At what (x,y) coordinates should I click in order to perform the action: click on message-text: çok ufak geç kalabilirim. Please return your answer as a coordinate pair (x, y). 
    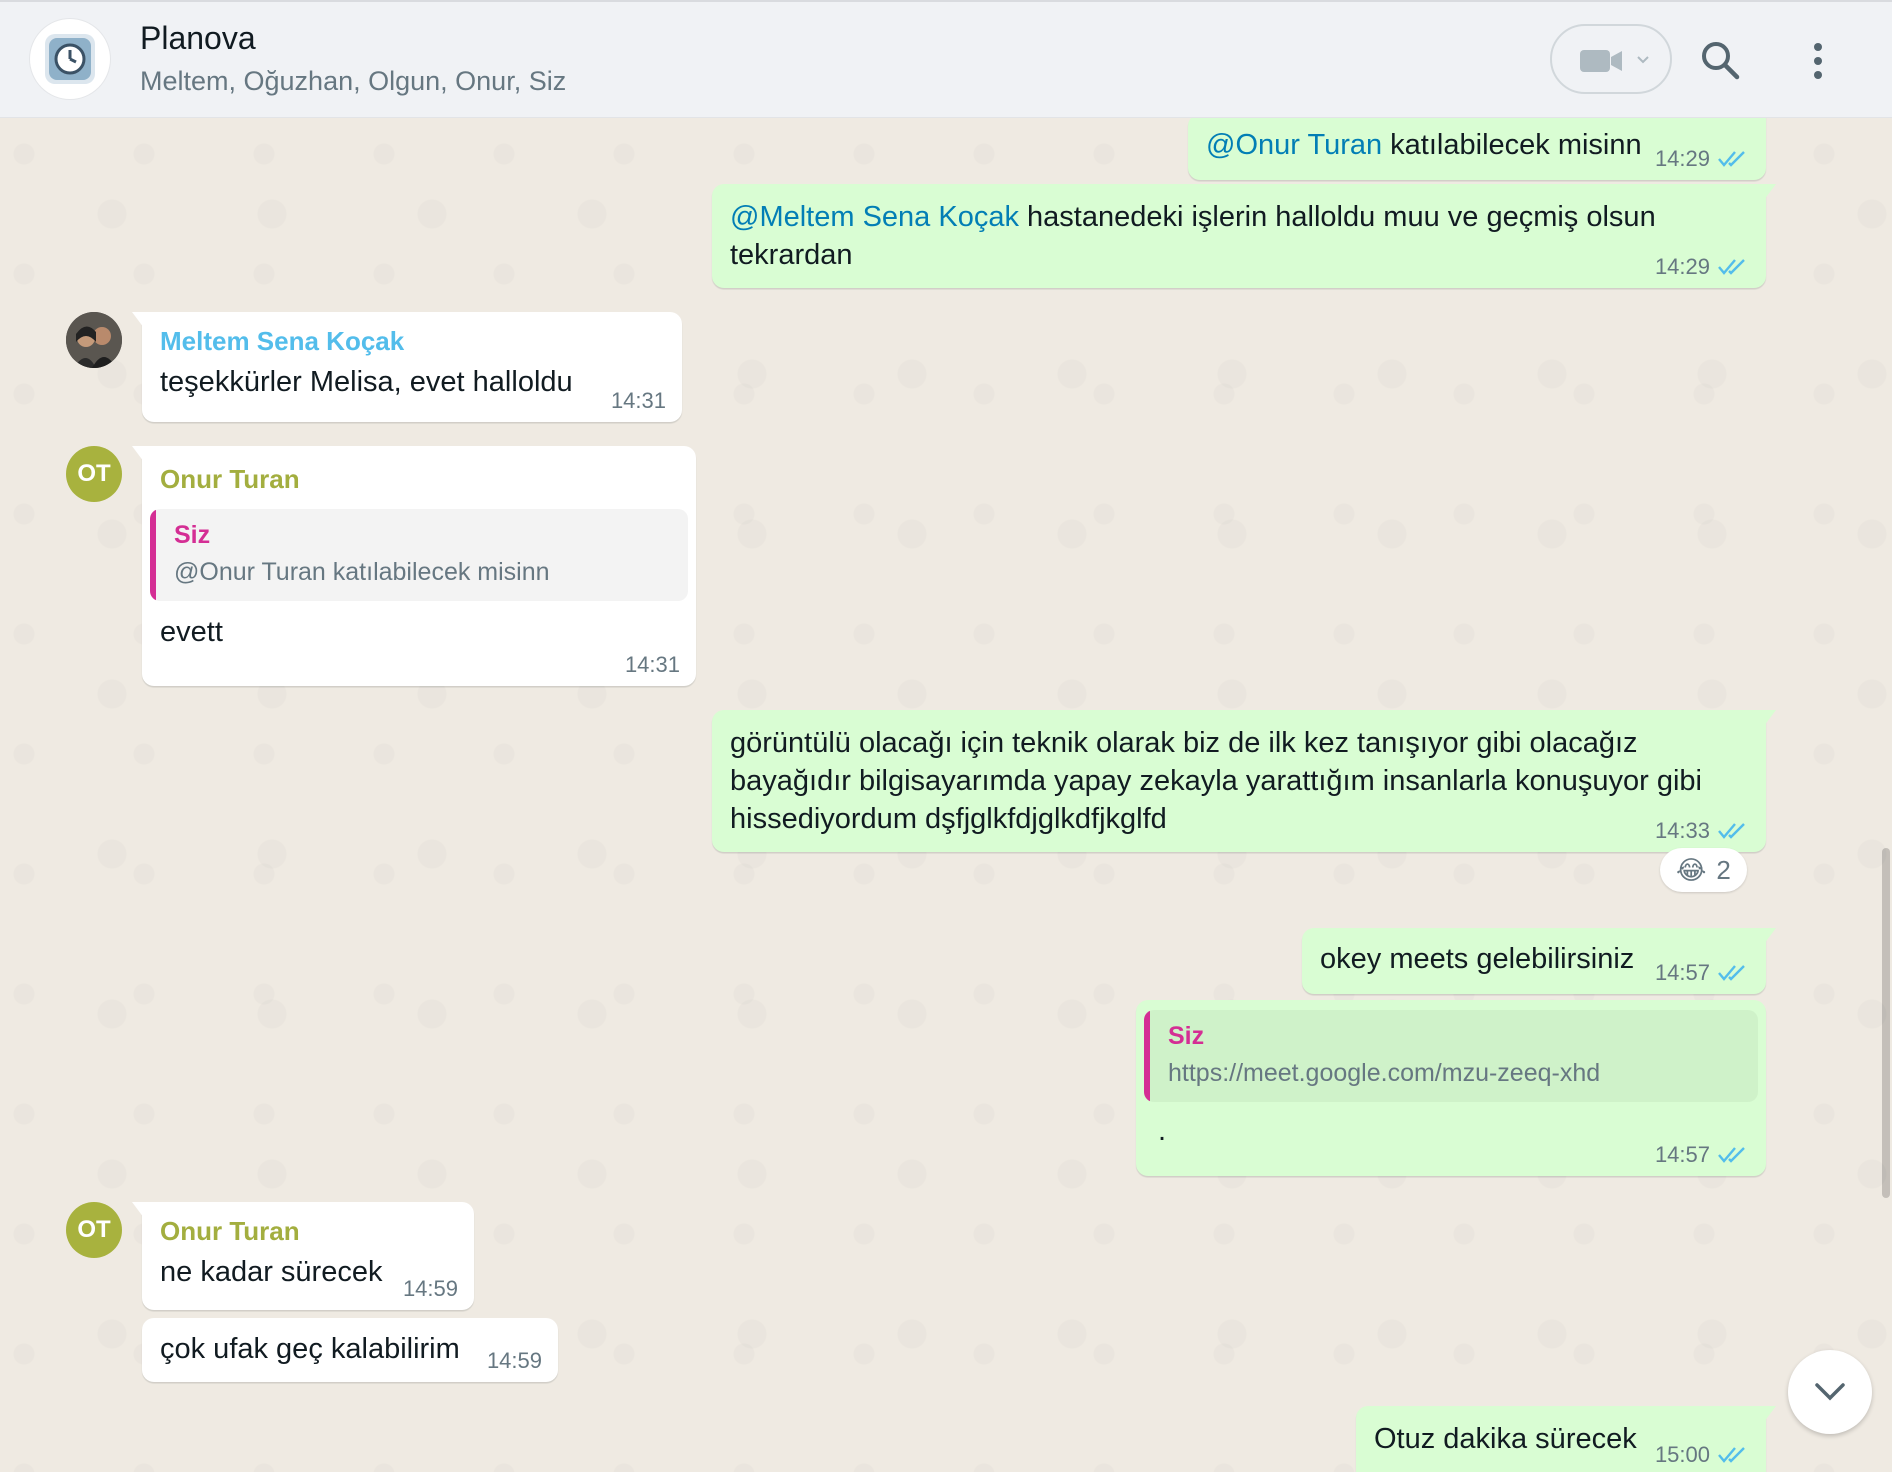
    Looking at the image, I should click on (310, 1349).